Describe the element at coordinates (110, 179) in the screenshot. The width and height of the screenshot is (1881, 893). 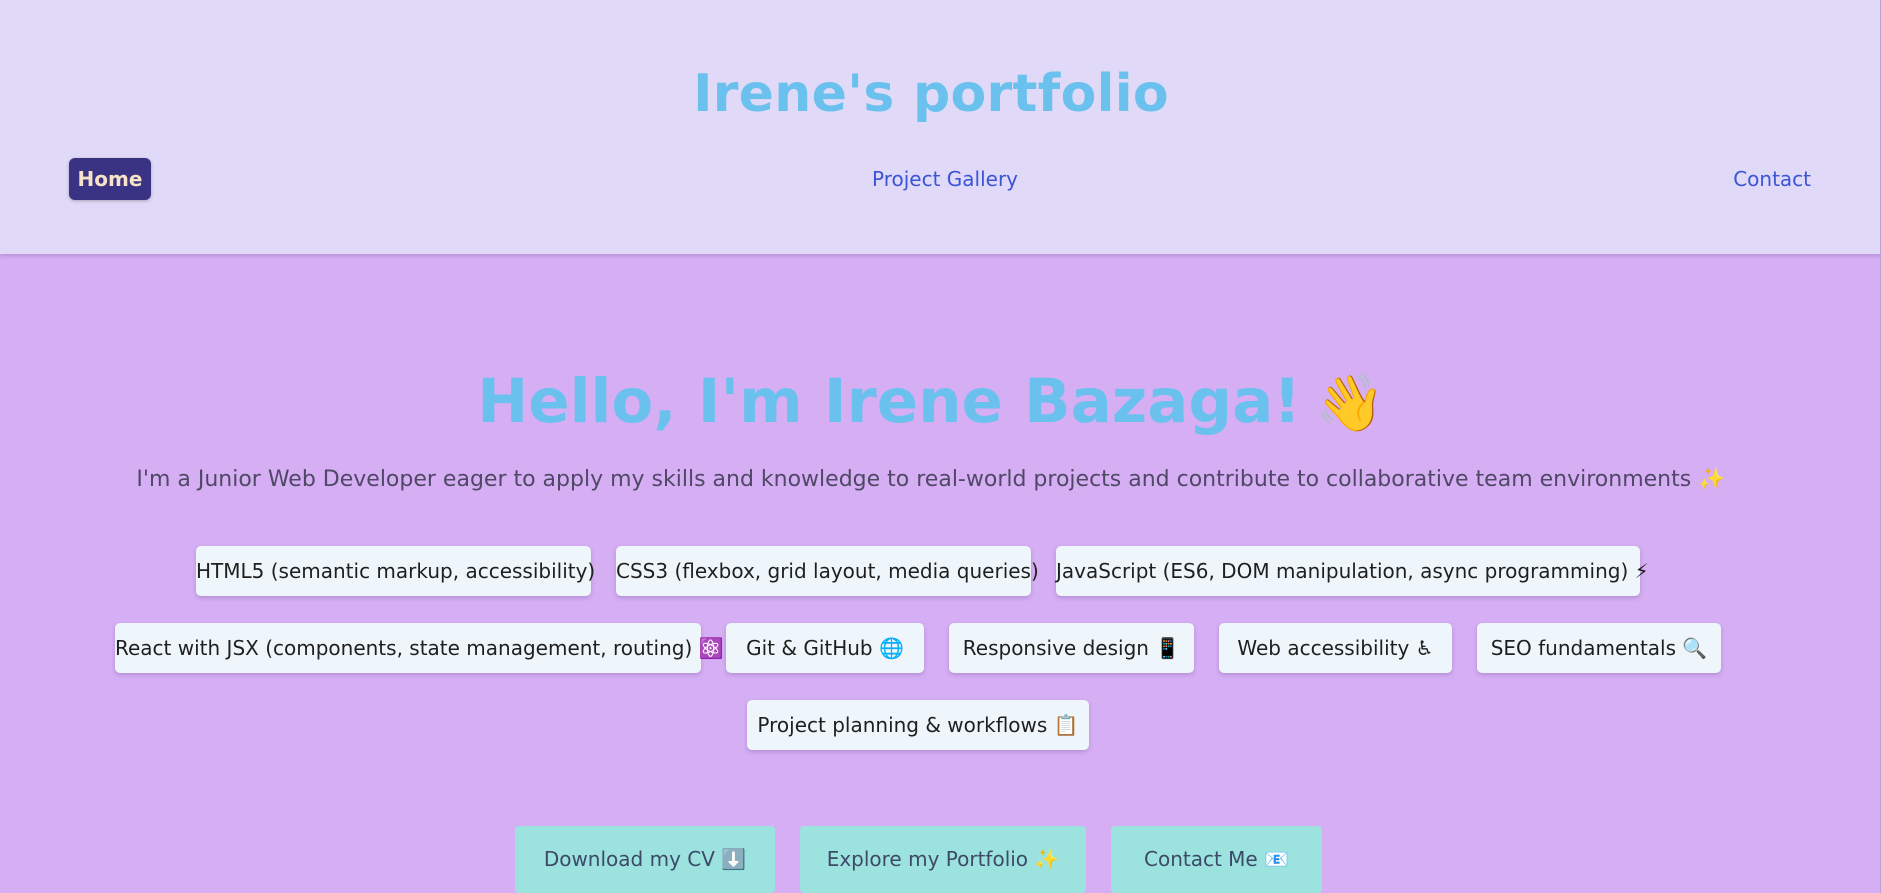
I see `nav-home-link: Home` at that location.